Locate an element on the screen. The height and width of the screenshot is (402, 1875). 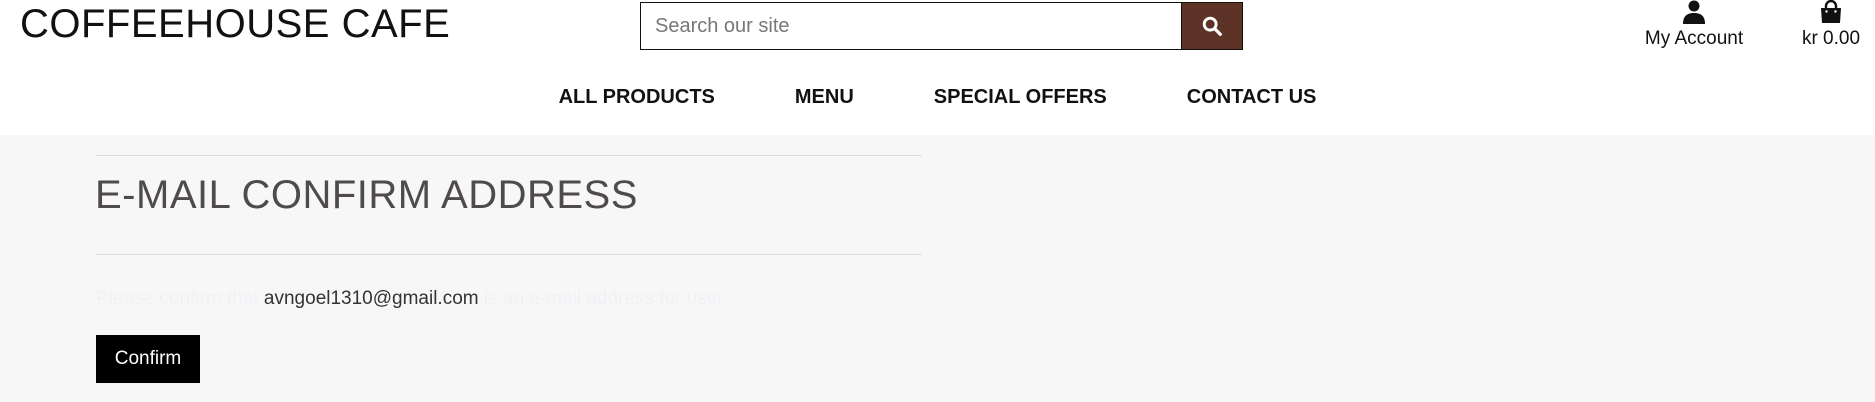
account-icon-wrap is located at coordinates (1694, 13).